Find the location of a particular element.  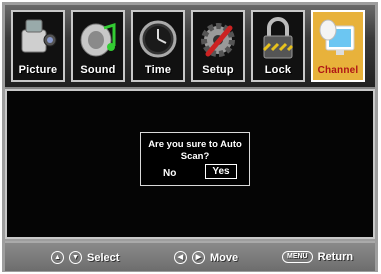

right-arrow-icon: ▶ is located at coordinates (198, 257).